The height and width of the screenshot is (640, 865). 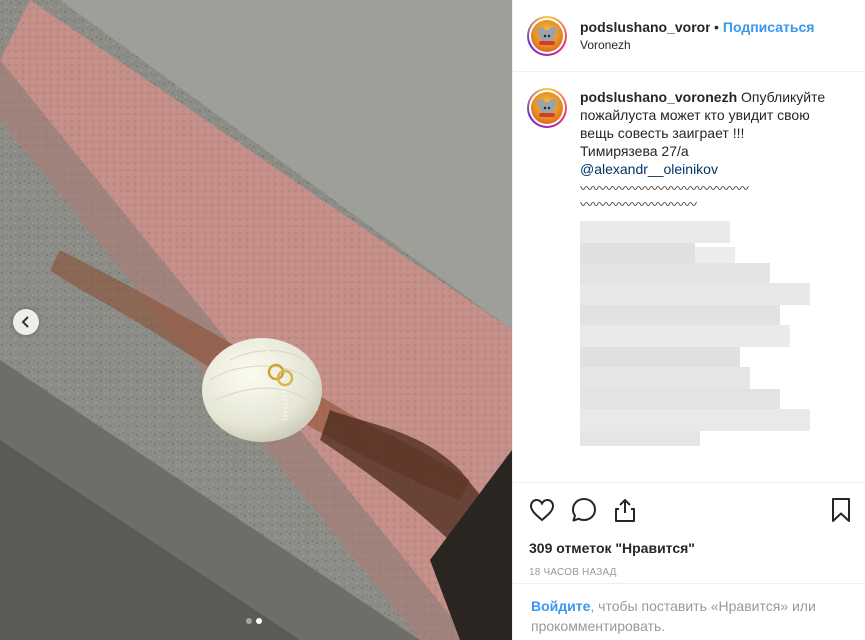 I want to click on share-icon, so click(x=625, y=510).